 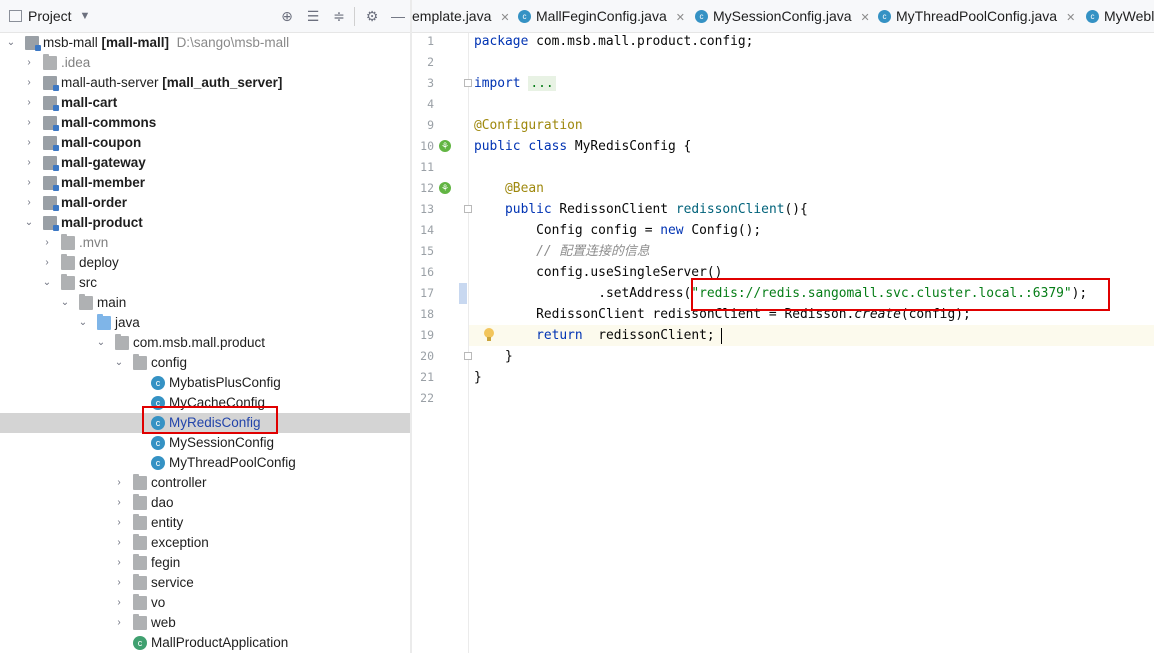 I want to click on code-line: // 配置连接的信息, so click(x=562, y=251).